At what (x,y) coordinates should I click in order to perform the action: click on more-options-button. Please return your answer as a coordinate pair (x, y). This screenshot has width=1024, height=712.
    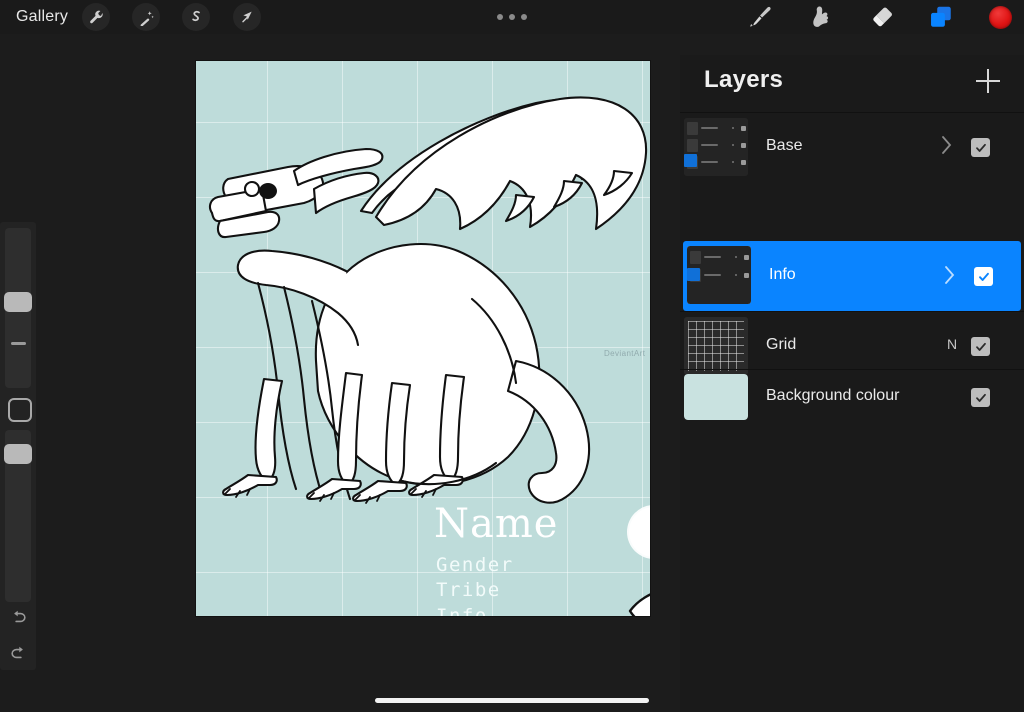
    Looking at the image, I should click on (512, 17).